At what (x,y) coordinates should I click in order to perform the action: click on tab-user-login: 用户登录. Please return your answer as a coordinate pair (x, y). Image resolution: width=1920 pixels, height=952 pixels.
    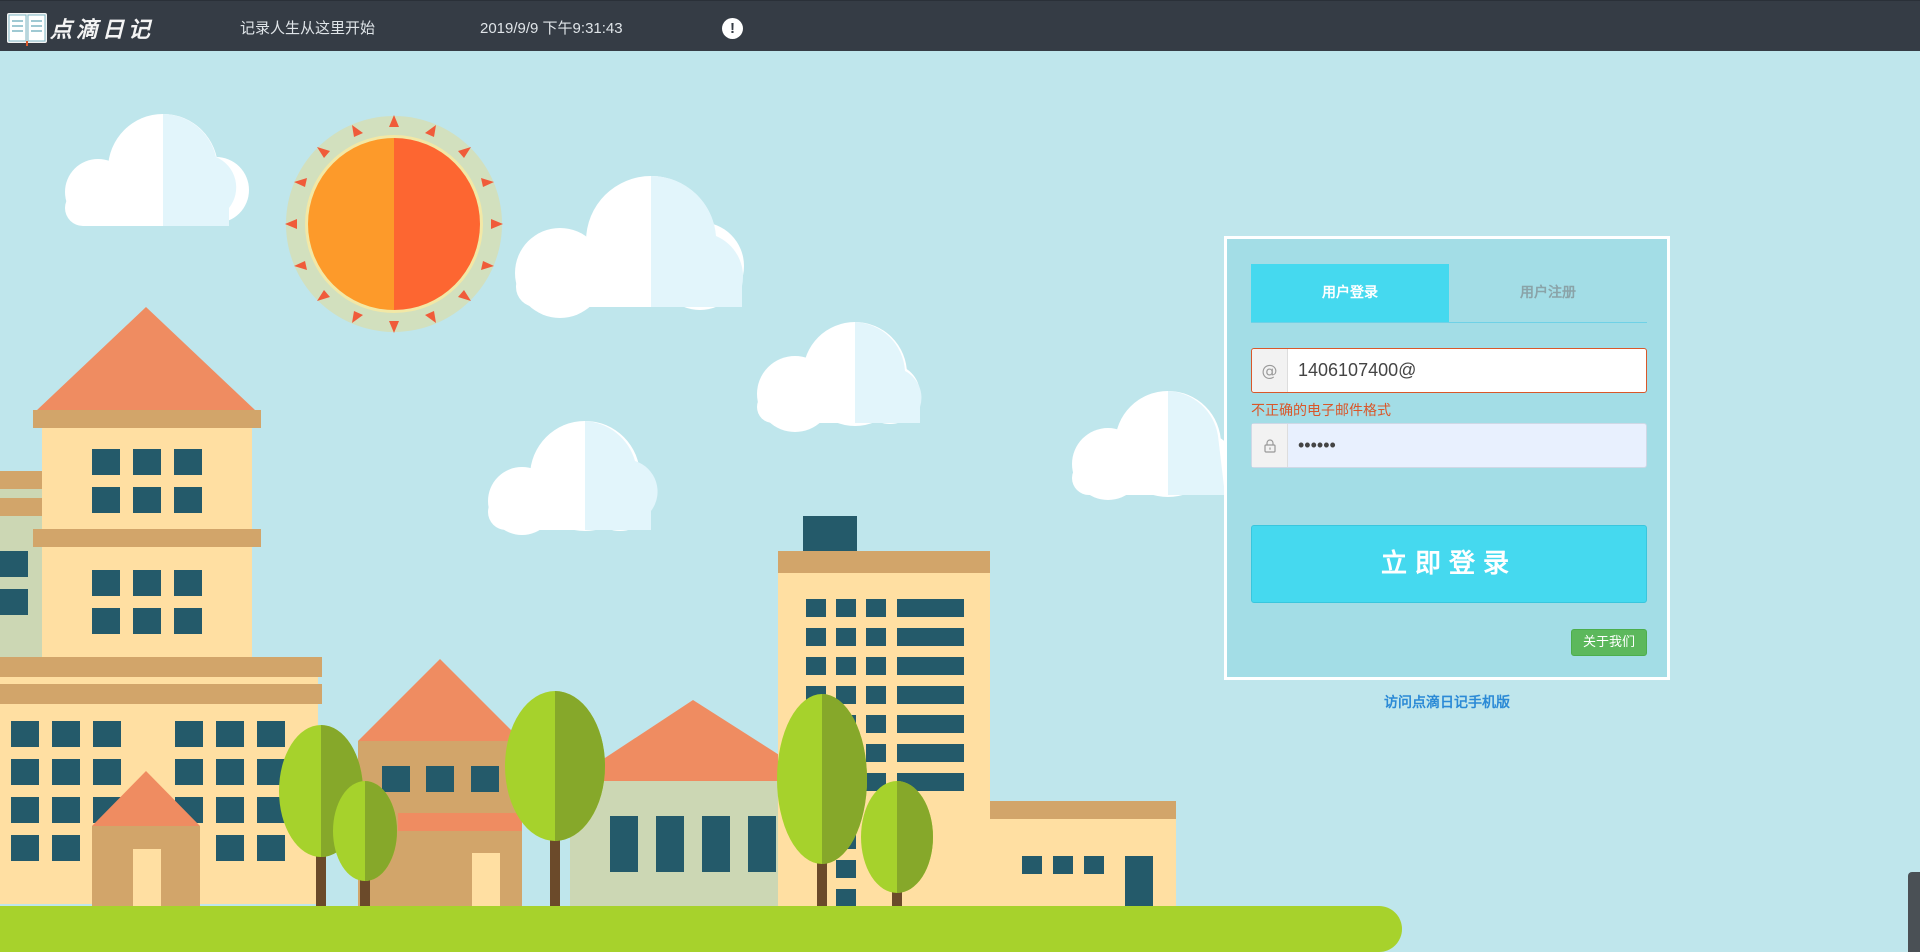
    Looking at the image, I should click on (1350, 293).